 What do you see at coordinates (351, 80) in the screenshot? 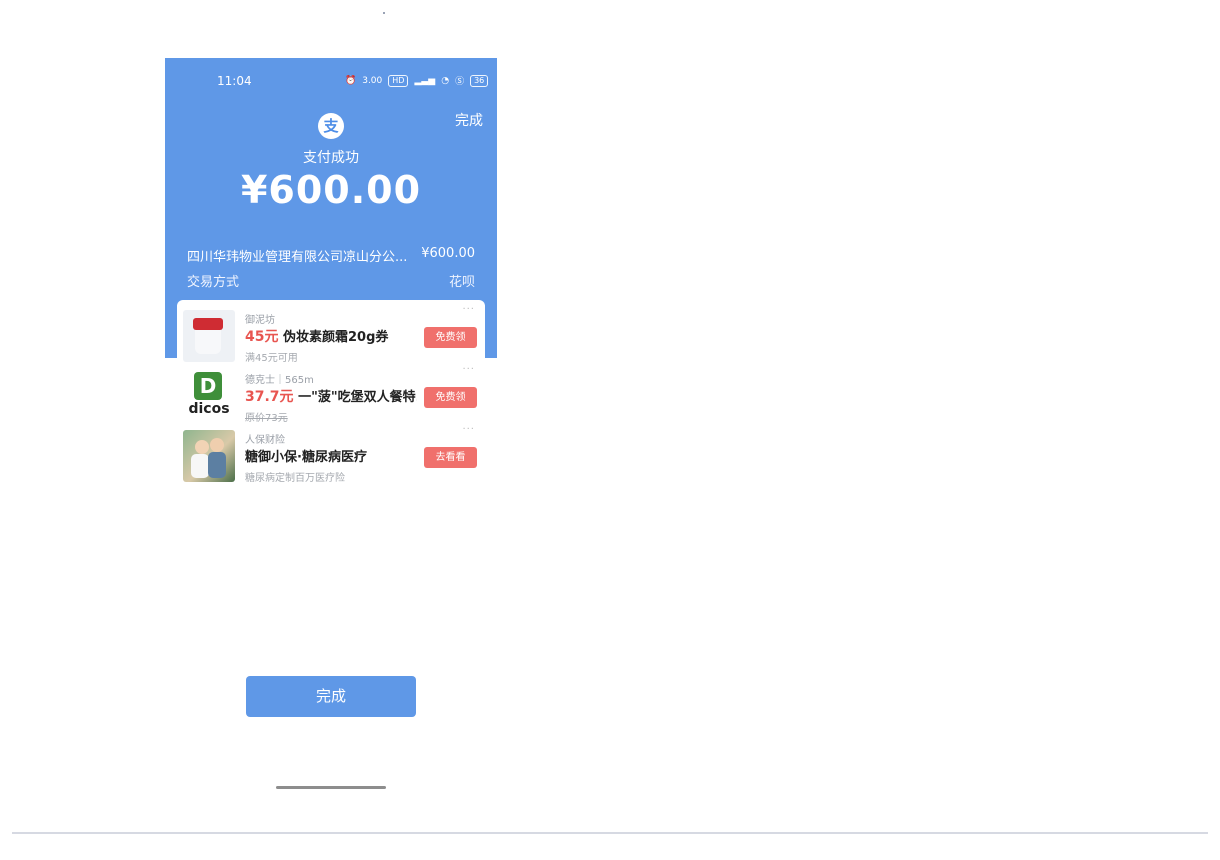
I see `alarm-icon: ⏰` at bounding box center [351, 80].